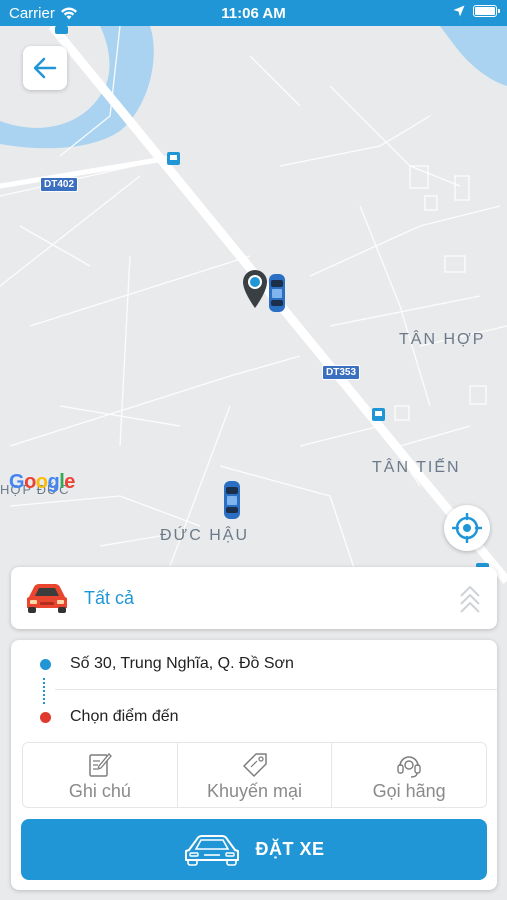 This screenshot has height=900, width=507. What do you see at coordinates (486, 11) in the screenshot?
I see `battery-icon` at bounding box center [486, 11].